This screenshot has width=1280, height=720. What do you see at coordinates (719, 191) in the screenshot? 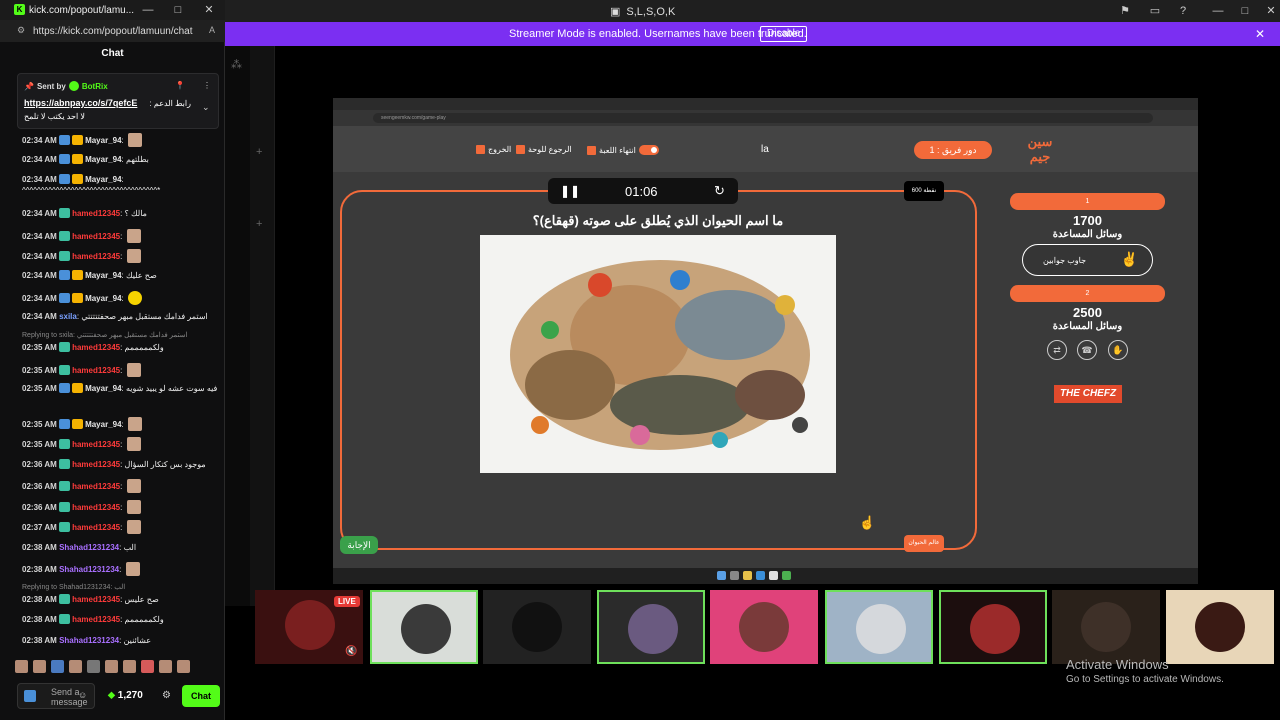
I see `reset-icon: ↻` at bounding box center [719, 191].